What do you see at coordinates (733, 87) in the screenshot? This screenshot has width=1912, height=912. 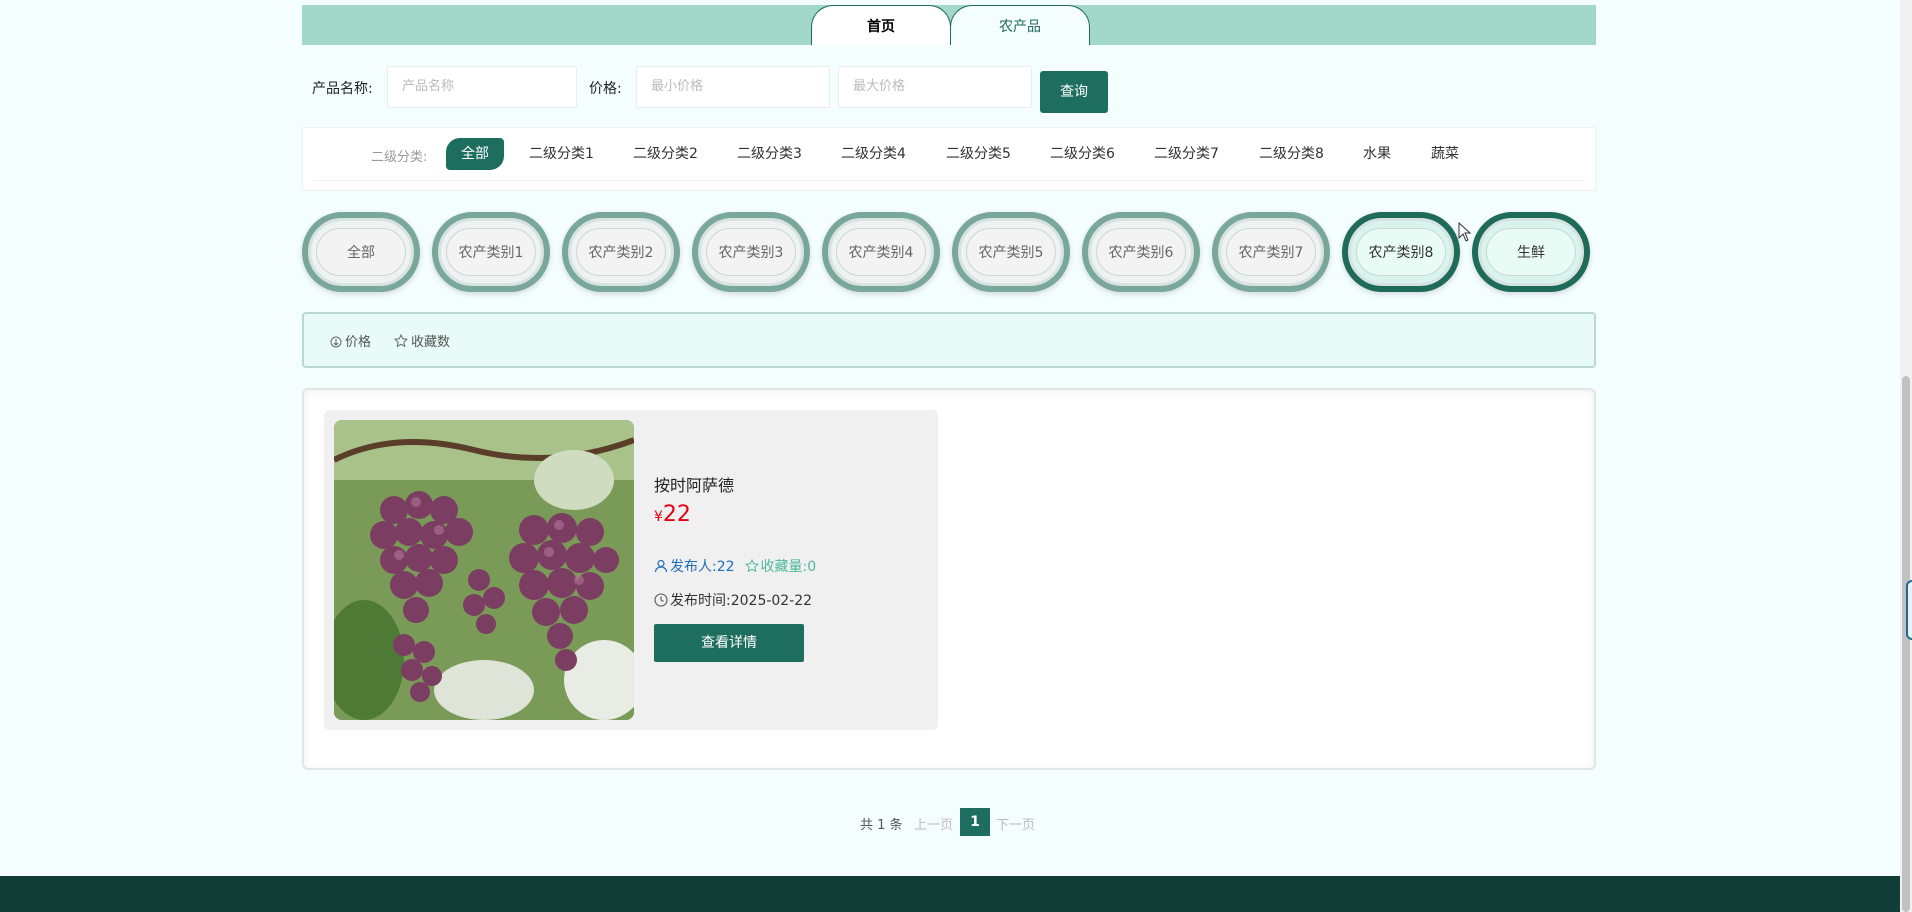 I see `min-price-input: 最小价格` at bounding box center [733, 87].